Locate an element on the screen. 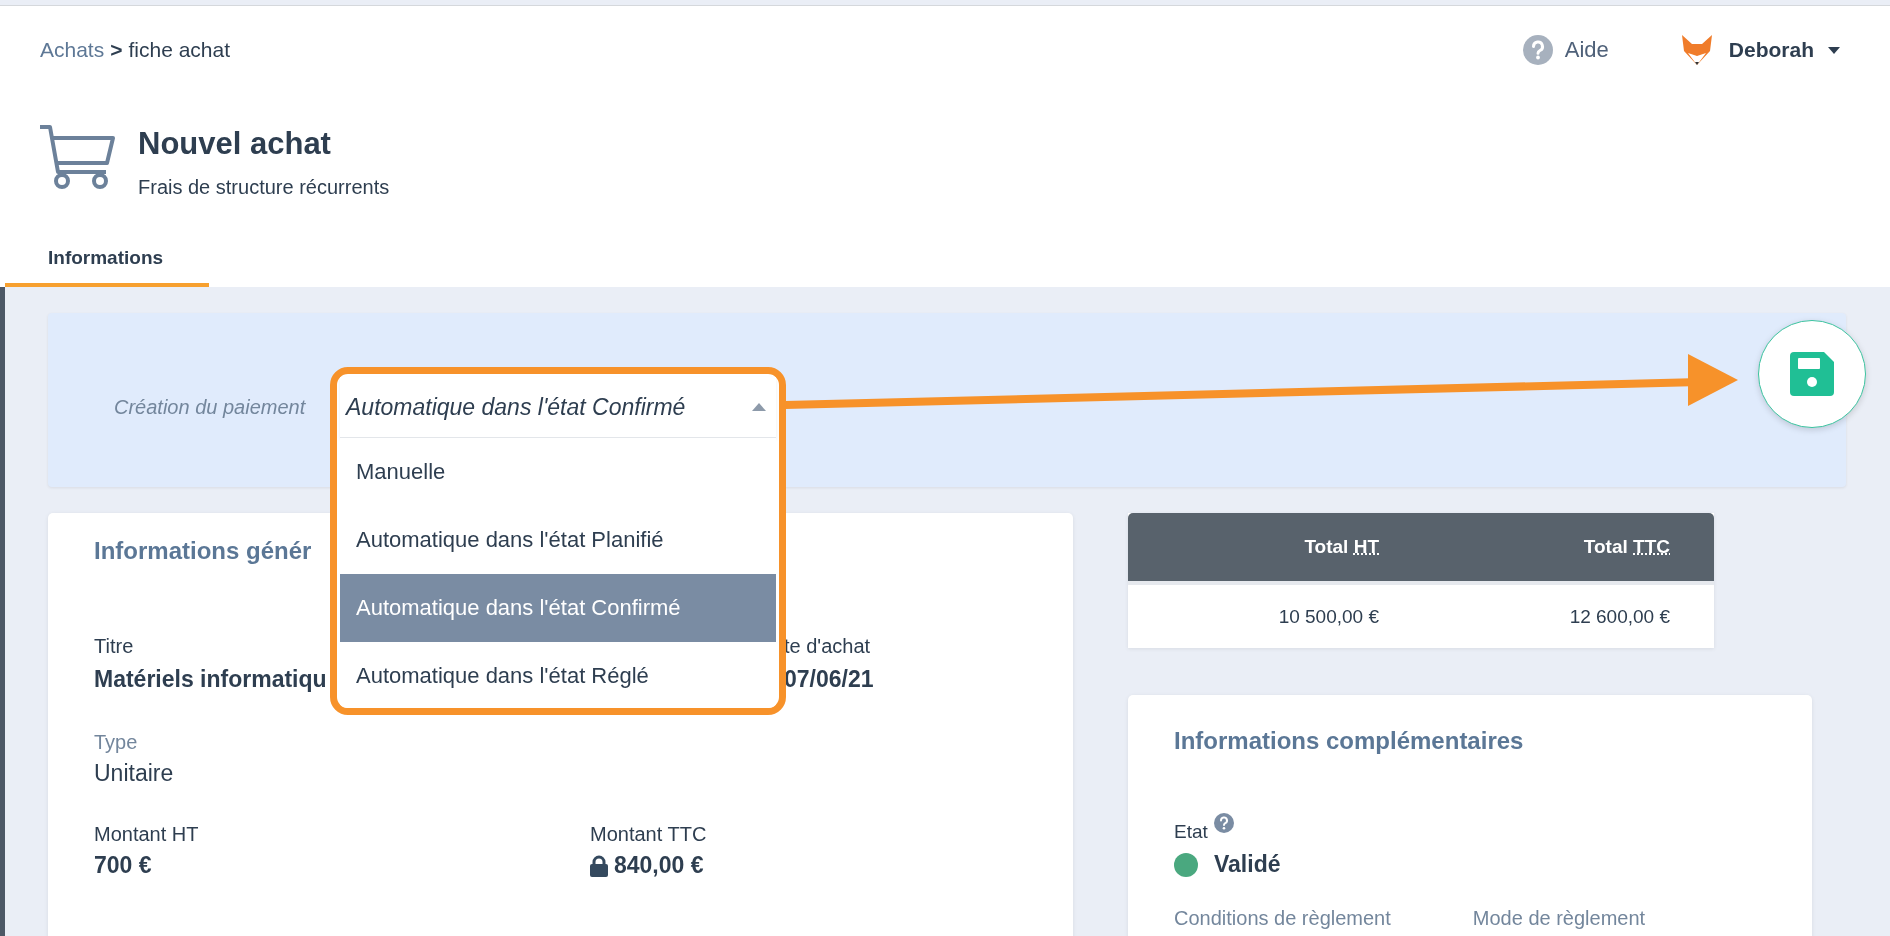 This screenshot has height=936, width=1890. field-label: Création du paiement is located at coordinates (210, 407).